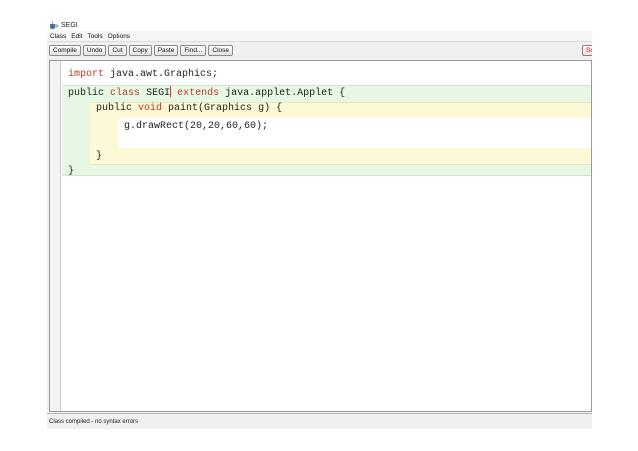 The width and height of the screenshot is (638, 451). I want to click on keyword: void, so click(150, 108).